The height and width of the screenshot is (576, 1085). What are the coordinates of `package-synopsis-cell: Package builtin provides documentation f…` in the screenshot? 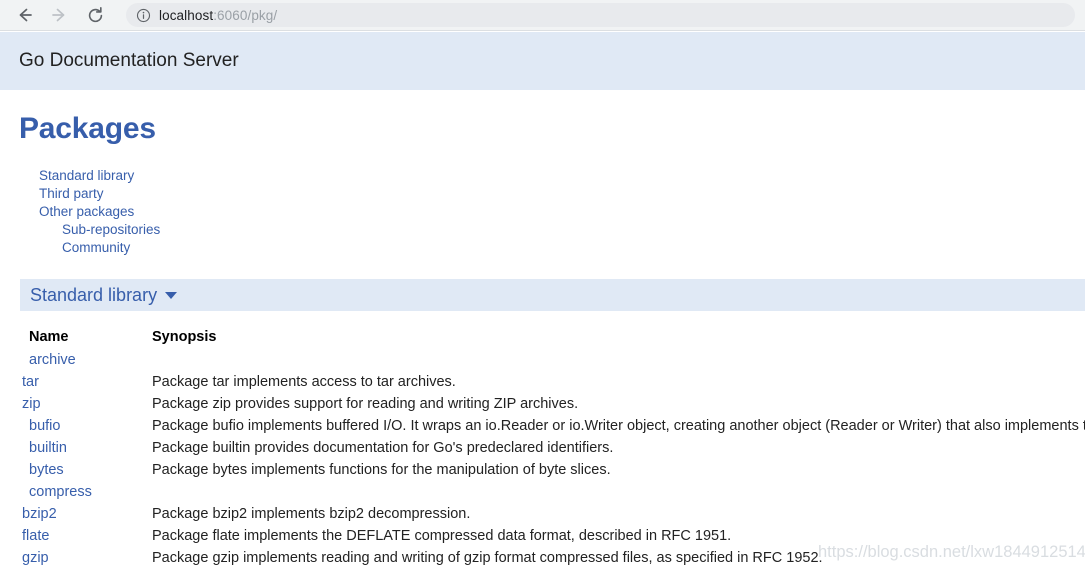 It's located at (383, 448).